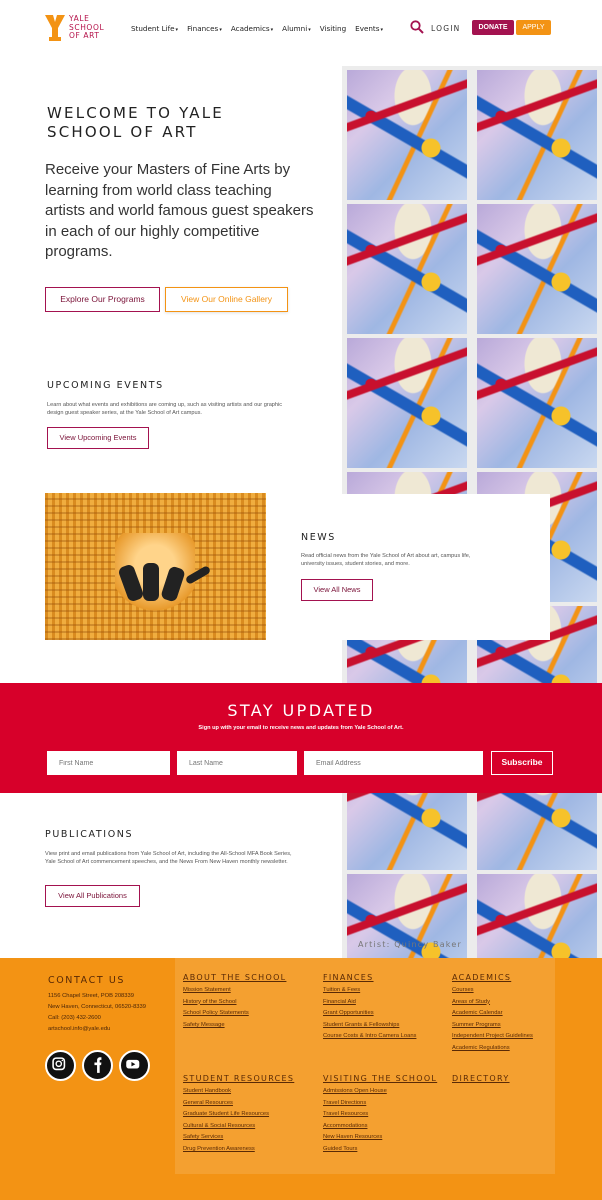 This screenshot has width=602, height=1200. I want to click on footer-link: Academic Regulations, so click(492, 1049).